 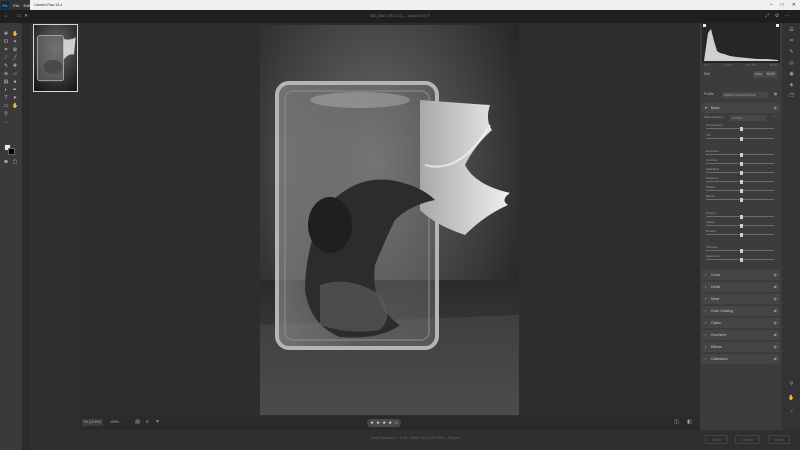 I want to click on exposure-slider: Exposure, so click(x=741, y=153).